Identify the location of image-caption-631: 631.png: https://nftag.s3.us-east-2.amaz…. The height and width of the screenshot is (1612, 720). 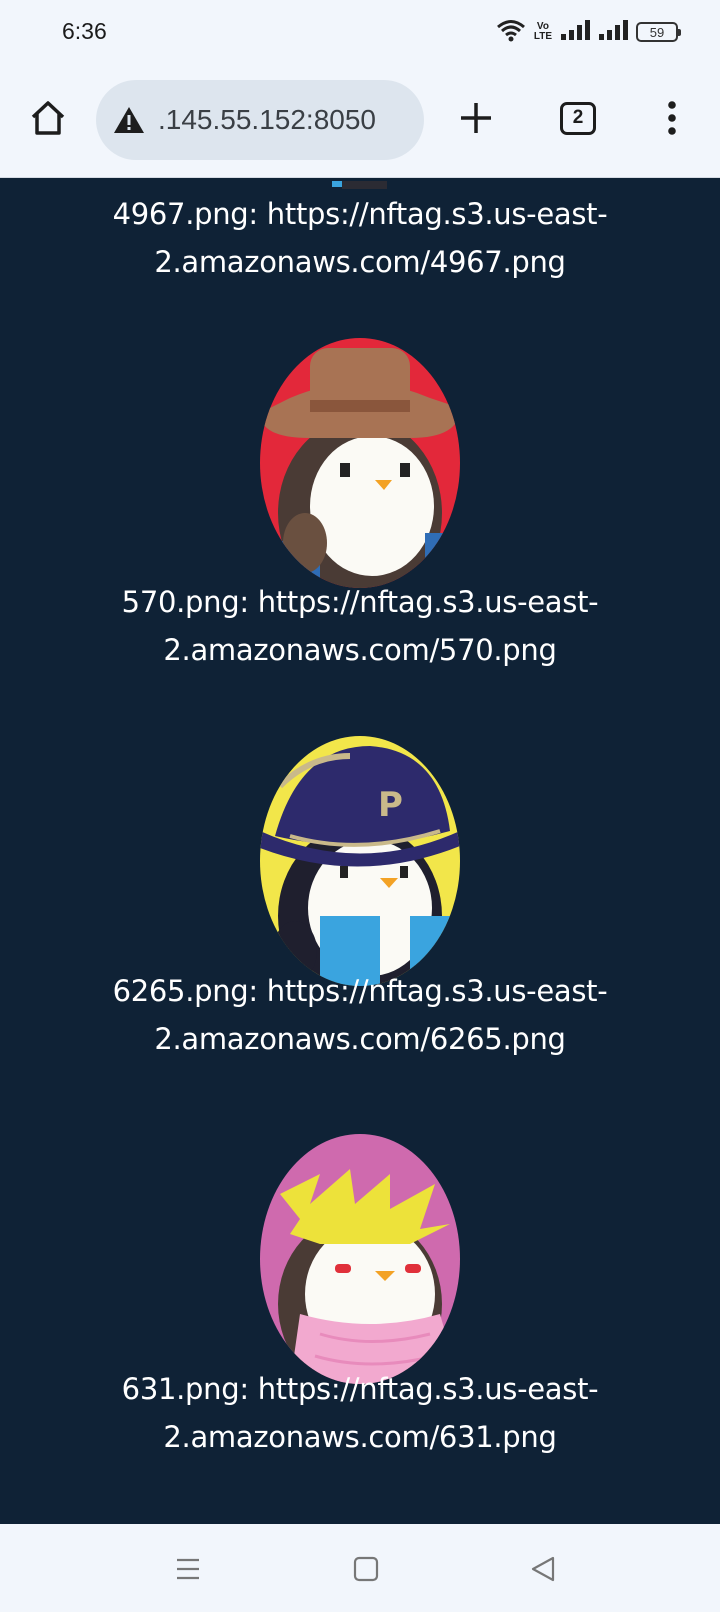
(360, 1413).